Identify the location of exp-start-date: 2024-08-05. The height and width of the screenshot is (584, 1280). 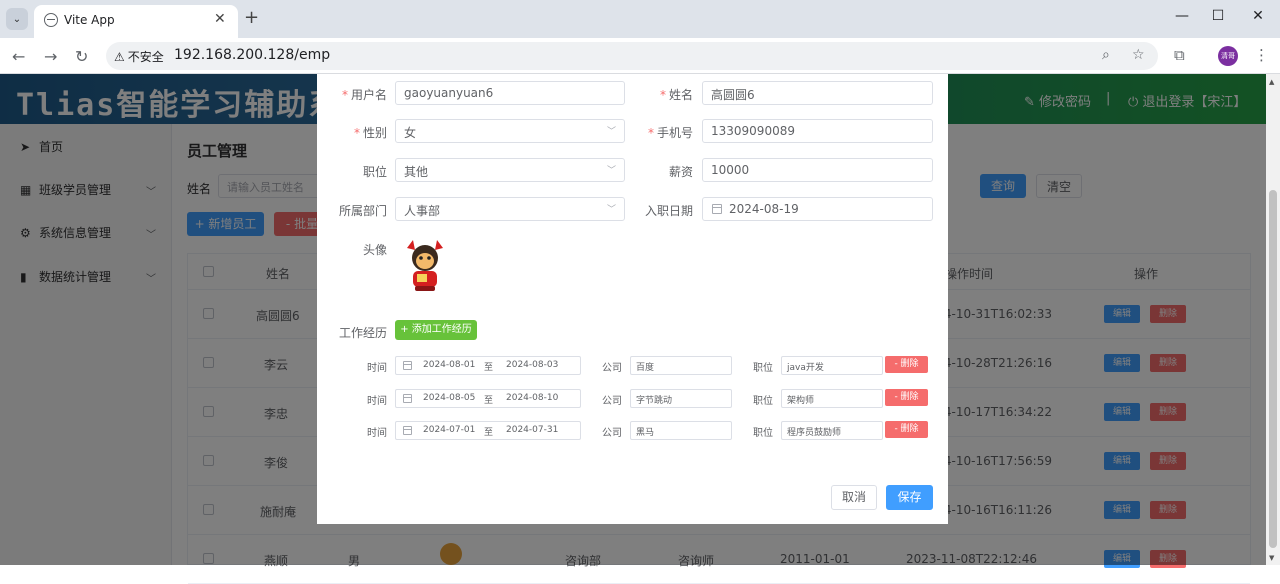
(449, 398).